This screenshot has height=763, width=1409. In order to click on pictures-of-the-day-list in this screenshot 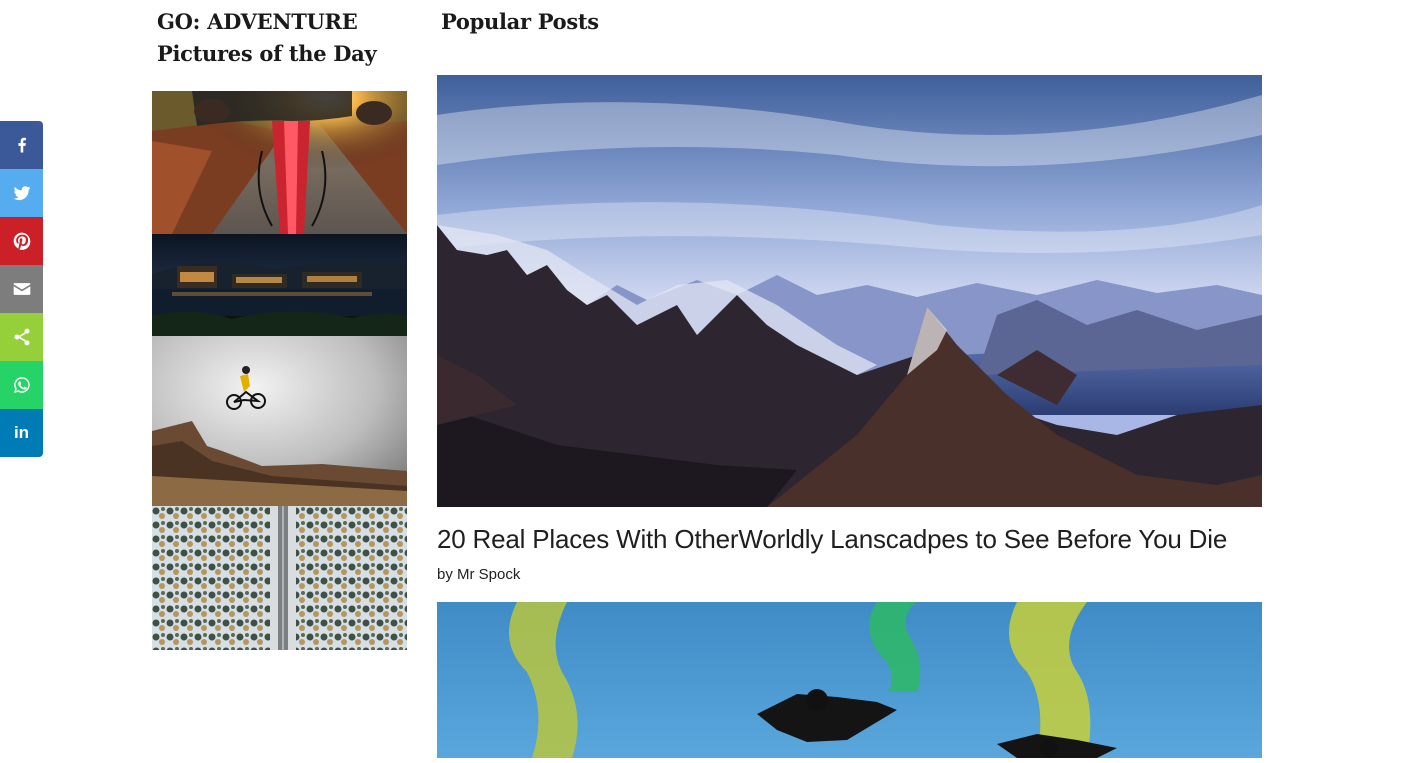, I will do `click(279, 370)`.